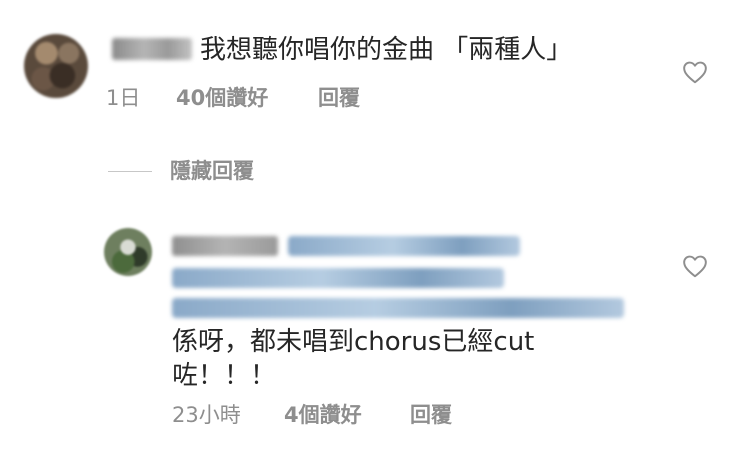 This screenshot has width=750, height=454. What do you see at coordinates (212, 171) in the screenshot?
I see `hide-replies-button: 隱藏回覆` at bounding box center [212, 171].